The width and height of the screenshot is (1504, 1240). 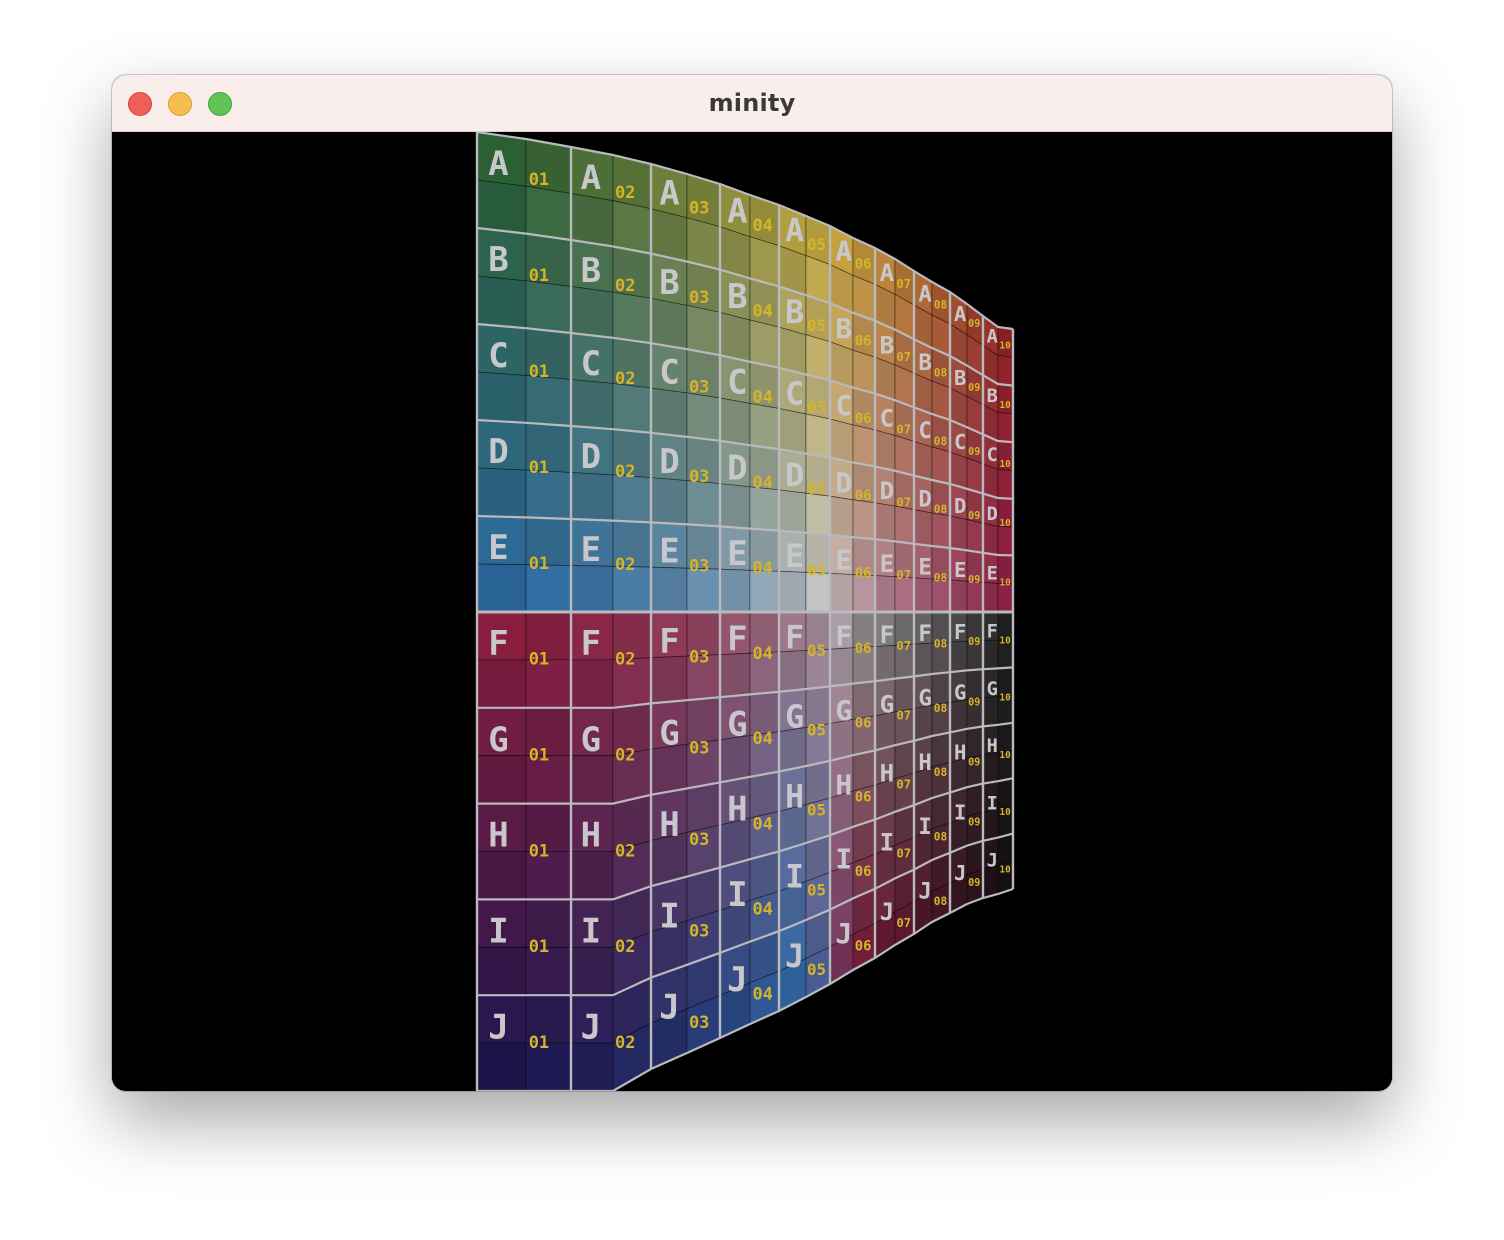 What do you see at coordinates (752, 103) in the screenshot?
I see `title-bar: minity` at bounding box center [752, 103].